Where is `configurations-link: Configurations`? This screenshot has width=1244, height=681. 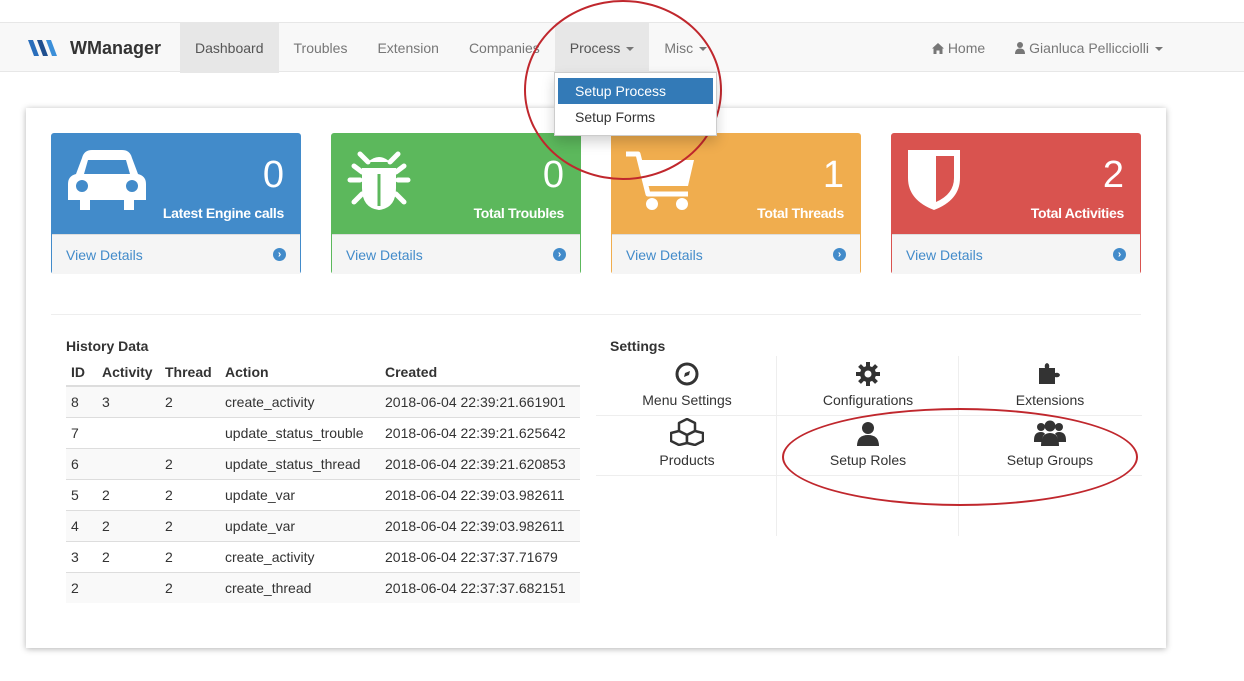
configurations-link: Configurations is located at coordinates (868, 386).